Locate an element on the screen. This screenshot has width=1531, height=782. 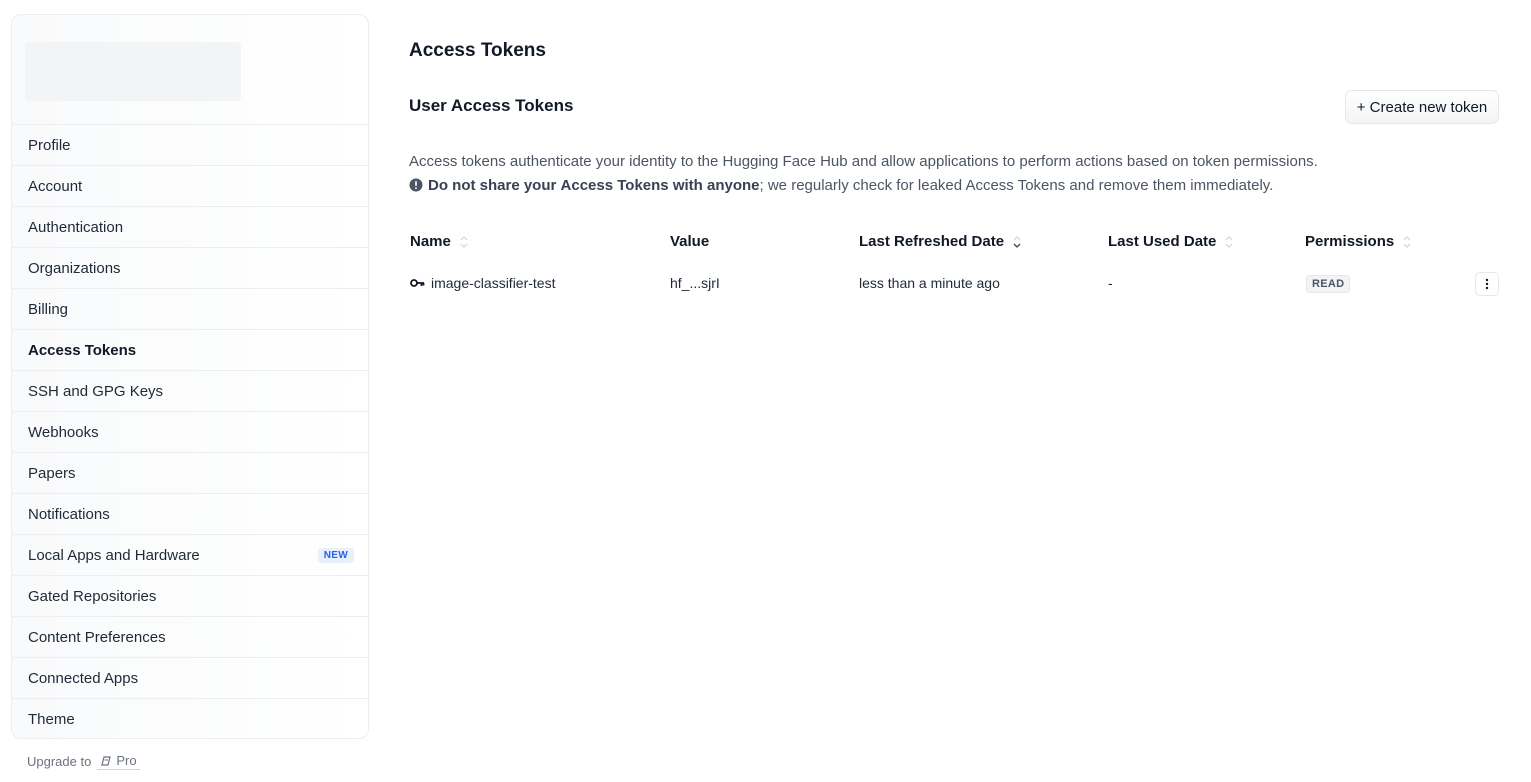
token-last-used: - is located at coordinates (1110, 283).